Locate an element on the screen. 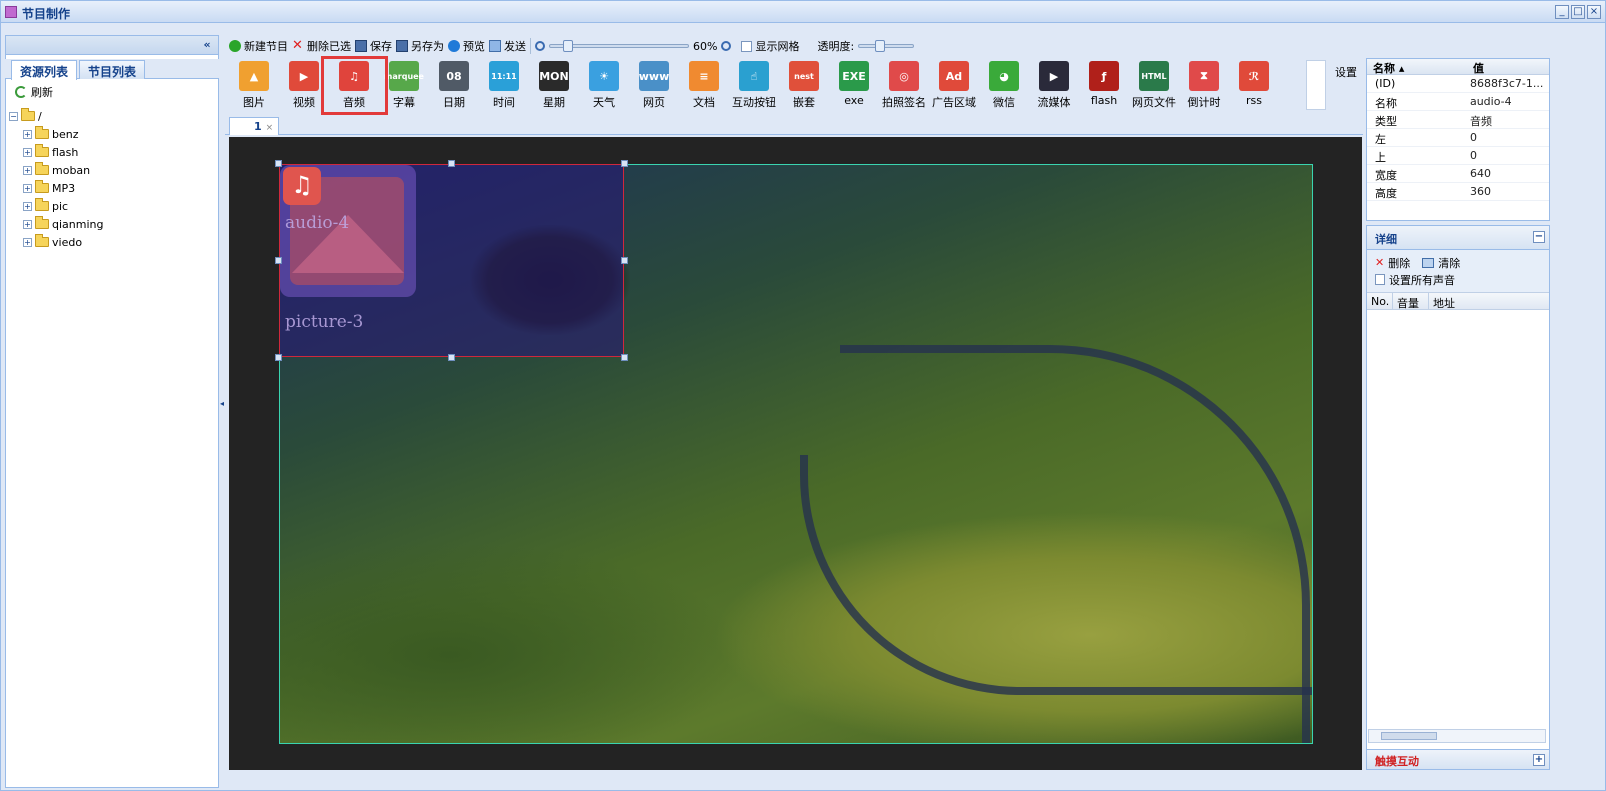  tree-item-qianming: + qianming is located at coordinates (56, 224).